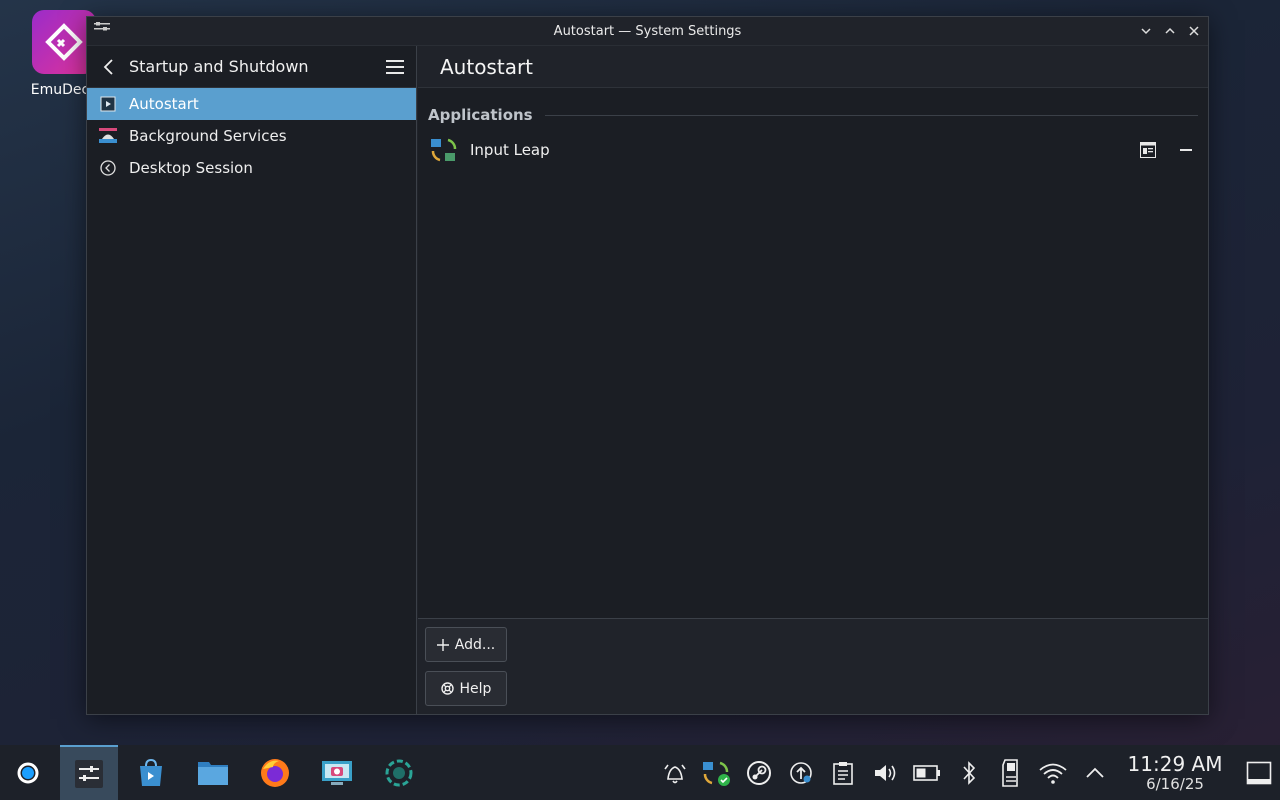 Image resolution: width=1280 pixels, height=800 pixels. I want to click on show-desktop-button, so click(1259, 772).